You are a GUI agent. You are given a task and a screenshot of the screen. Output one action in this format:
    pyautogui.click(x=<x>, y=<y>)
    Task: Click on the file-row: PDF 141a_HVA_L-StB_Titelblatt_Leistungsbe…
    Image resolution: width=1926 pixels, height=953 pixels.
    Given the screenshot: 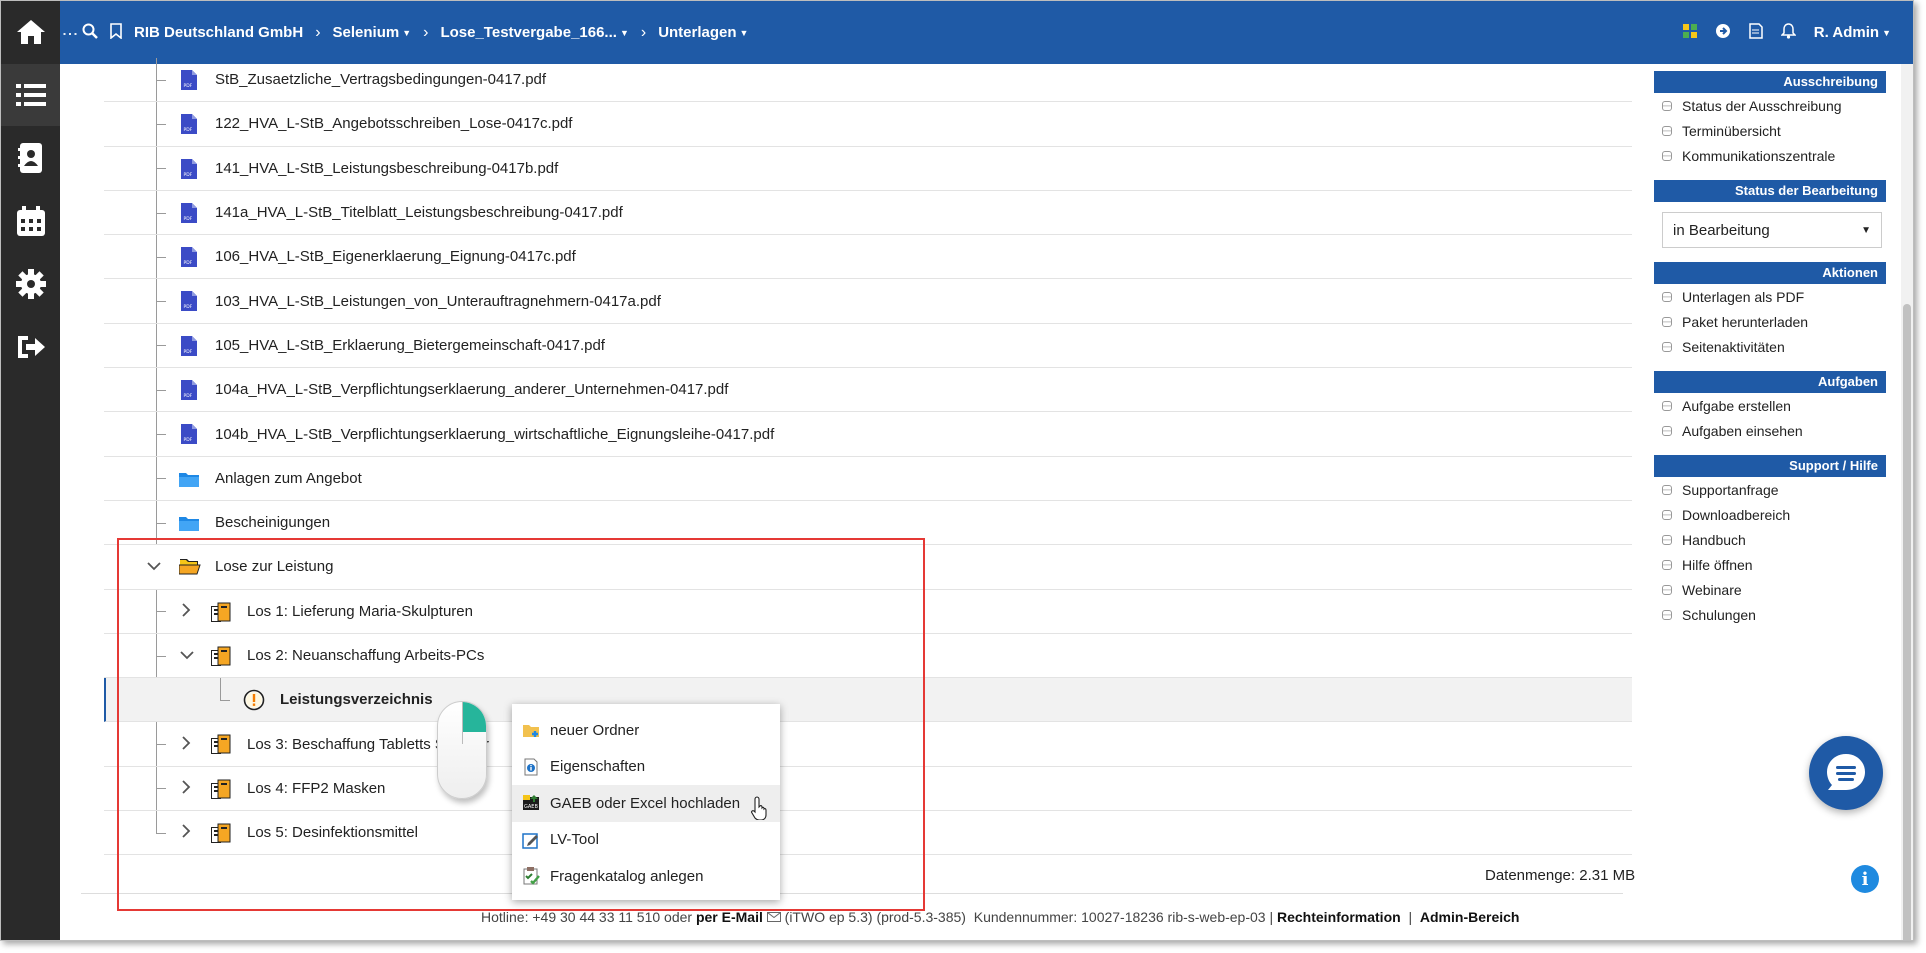 What is the action you would take?
    pyautogui.click(x=868, y=213)
    